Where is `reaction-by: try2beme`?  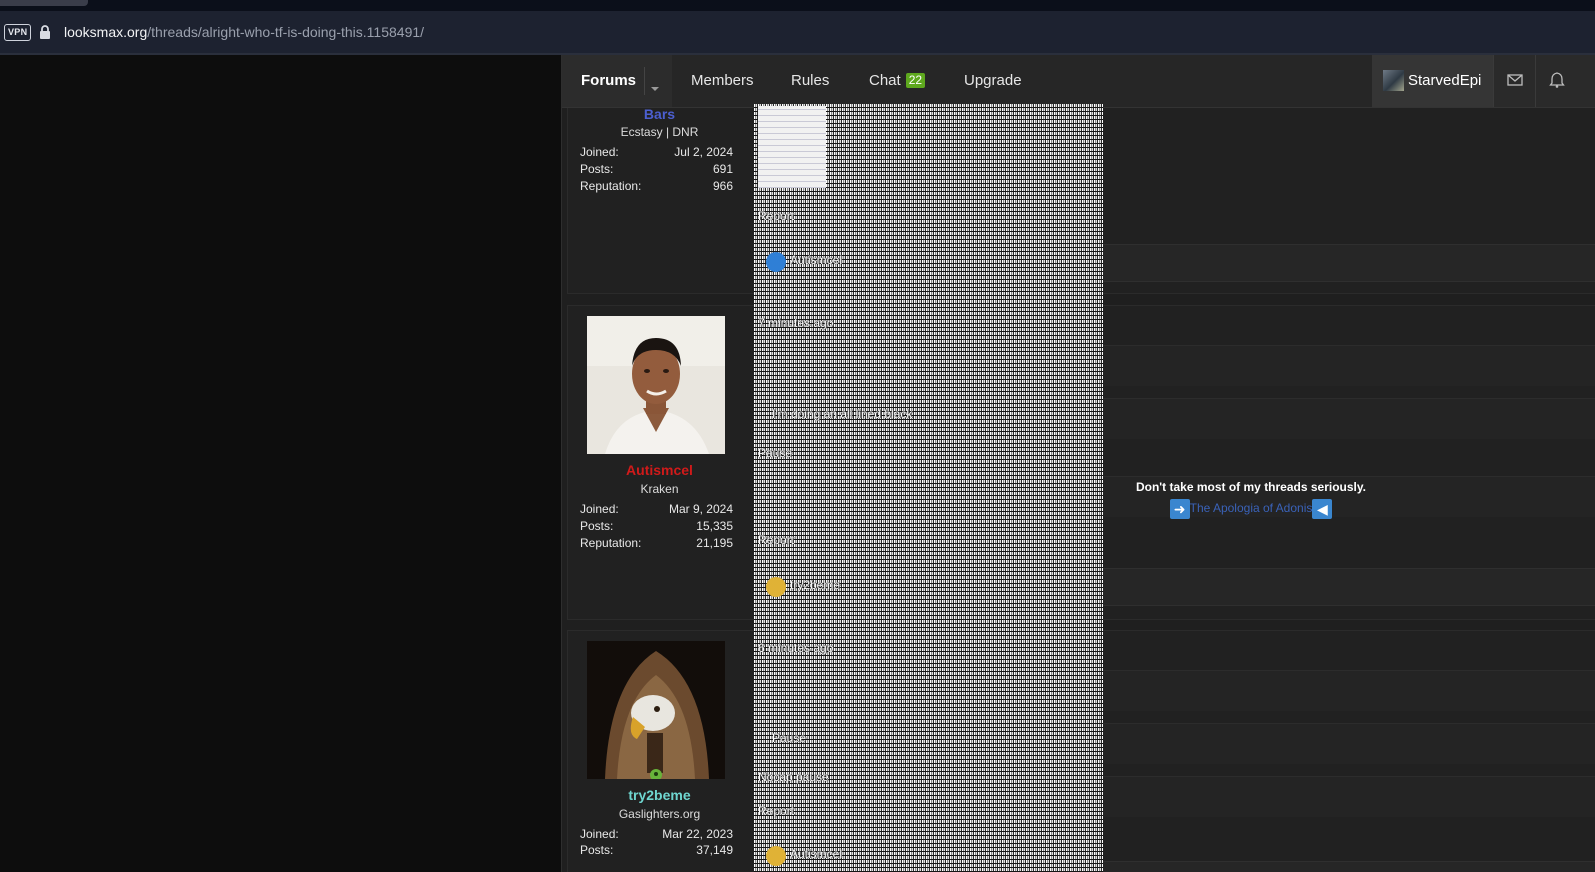
reaction-by: try2beme is located at coordinates (815, 585).